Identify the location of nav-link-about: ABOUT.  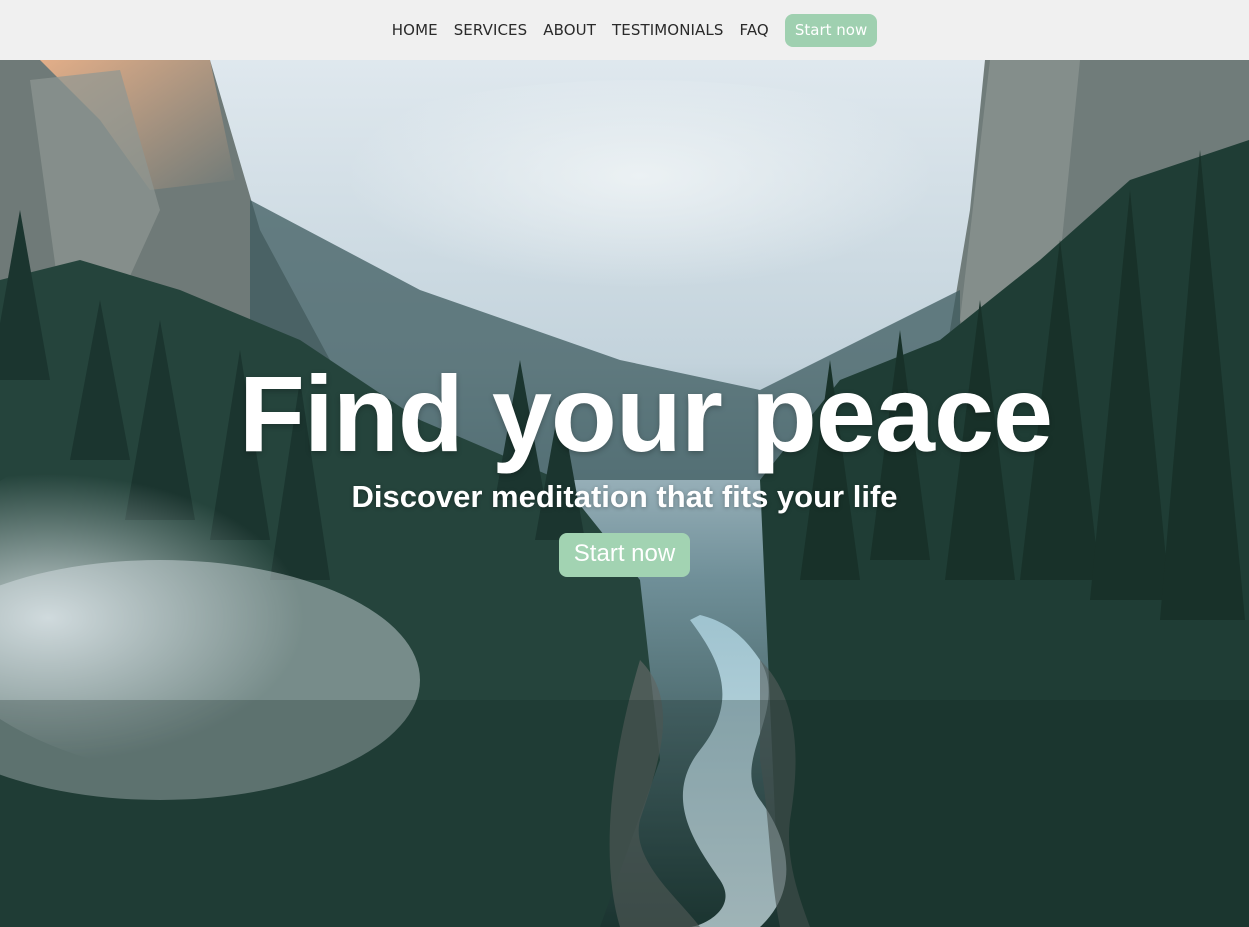
(569, 30).